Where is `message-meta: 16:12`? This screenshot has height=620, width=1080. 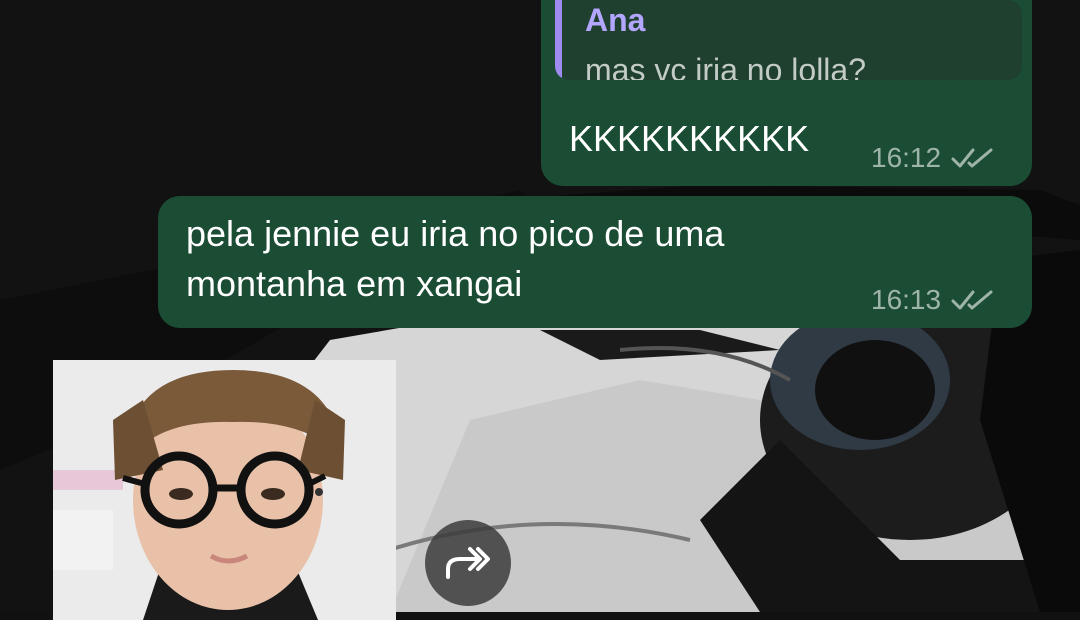
message-meta: 16:12 is located at coordinates (933, 158).